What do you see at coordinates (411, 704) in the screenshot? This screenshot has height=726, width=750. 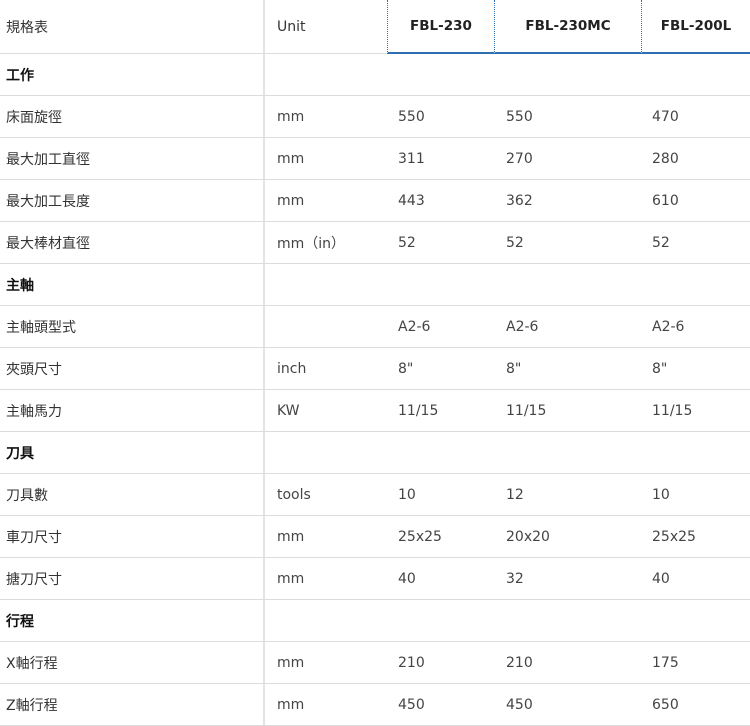 I see `value-fbl-230: 450` at bounding box center [411, 704].